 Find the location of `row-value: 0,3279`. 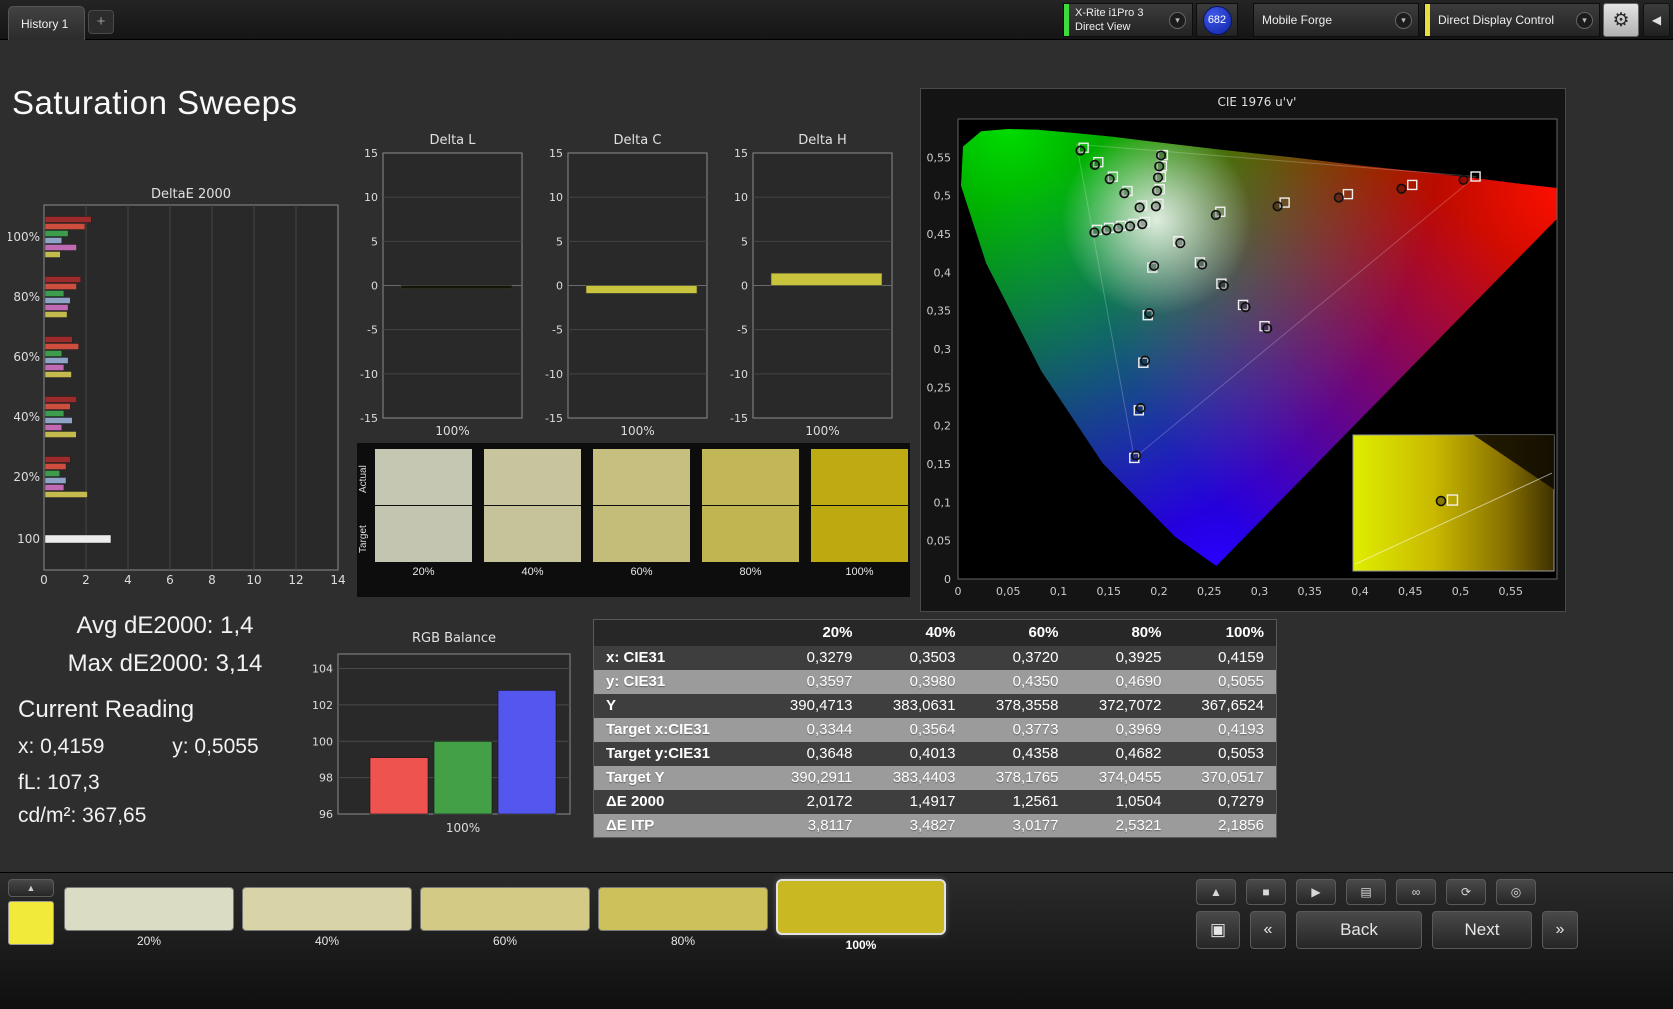

row-value: 0,3279 is located at coordinates (829, 657).